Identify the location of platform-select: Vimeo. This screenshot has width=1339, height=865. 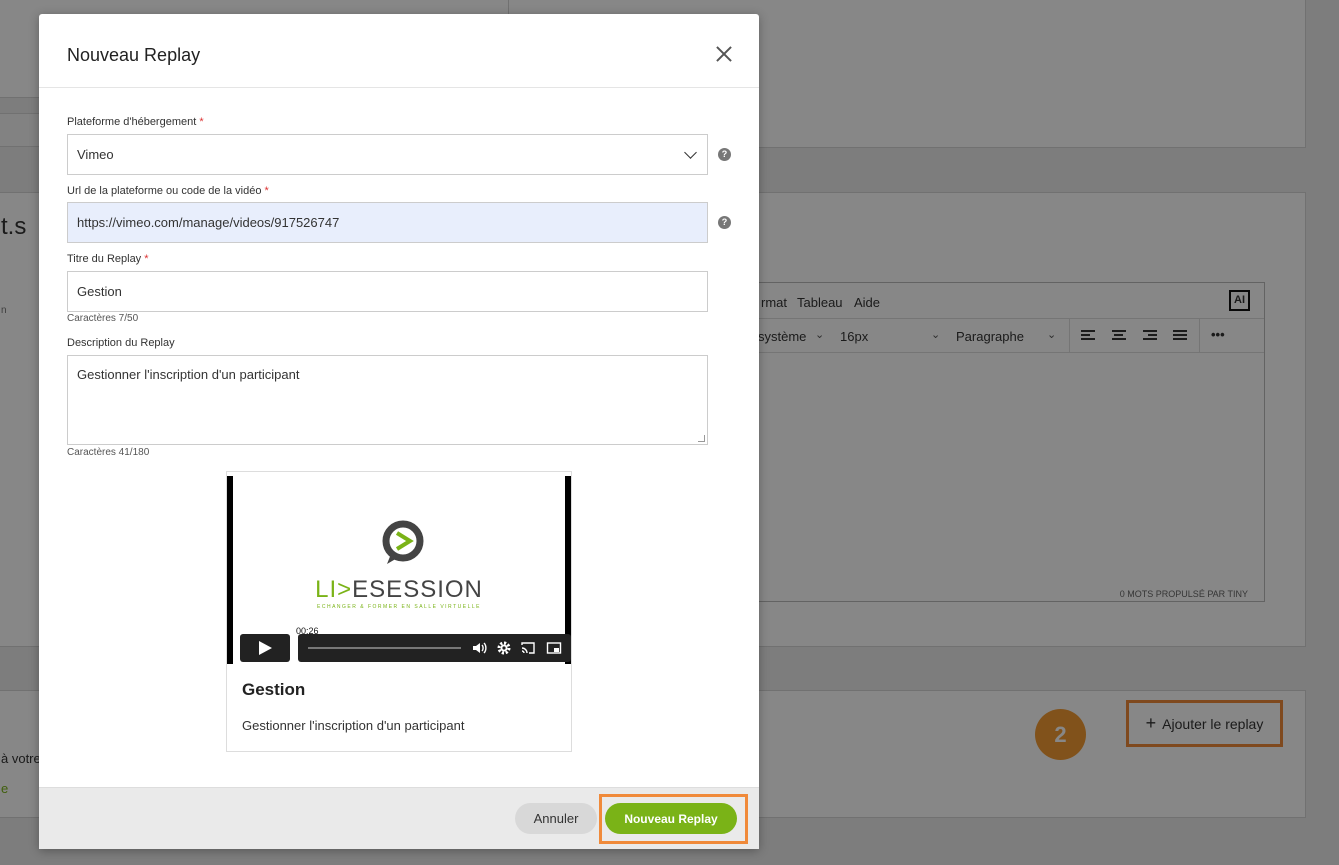
(387, 154).